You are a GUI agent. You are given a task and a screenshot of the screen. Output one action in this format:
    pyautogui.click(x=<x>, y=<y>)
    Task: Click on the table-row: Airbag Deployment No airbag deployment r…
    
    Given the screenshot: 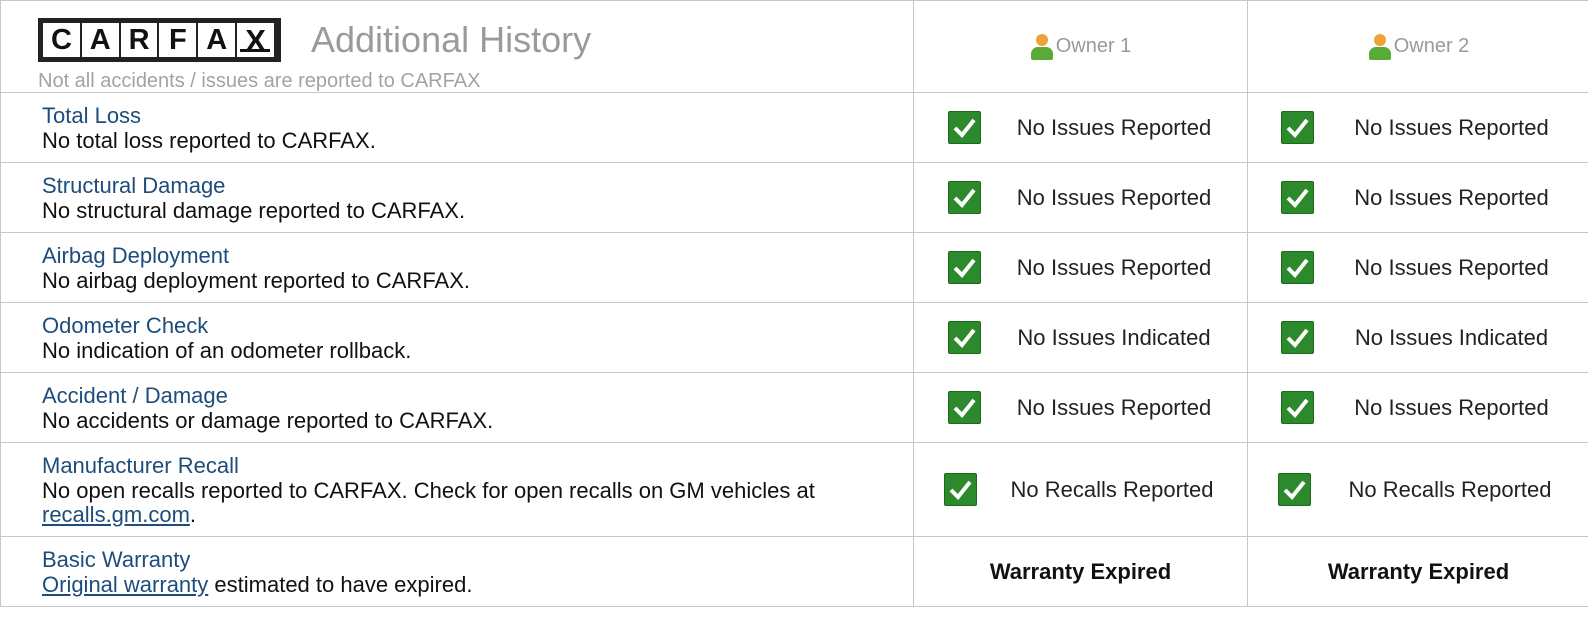 What is the action you would take?
    pyautogui.click(x=794, y=267)
    